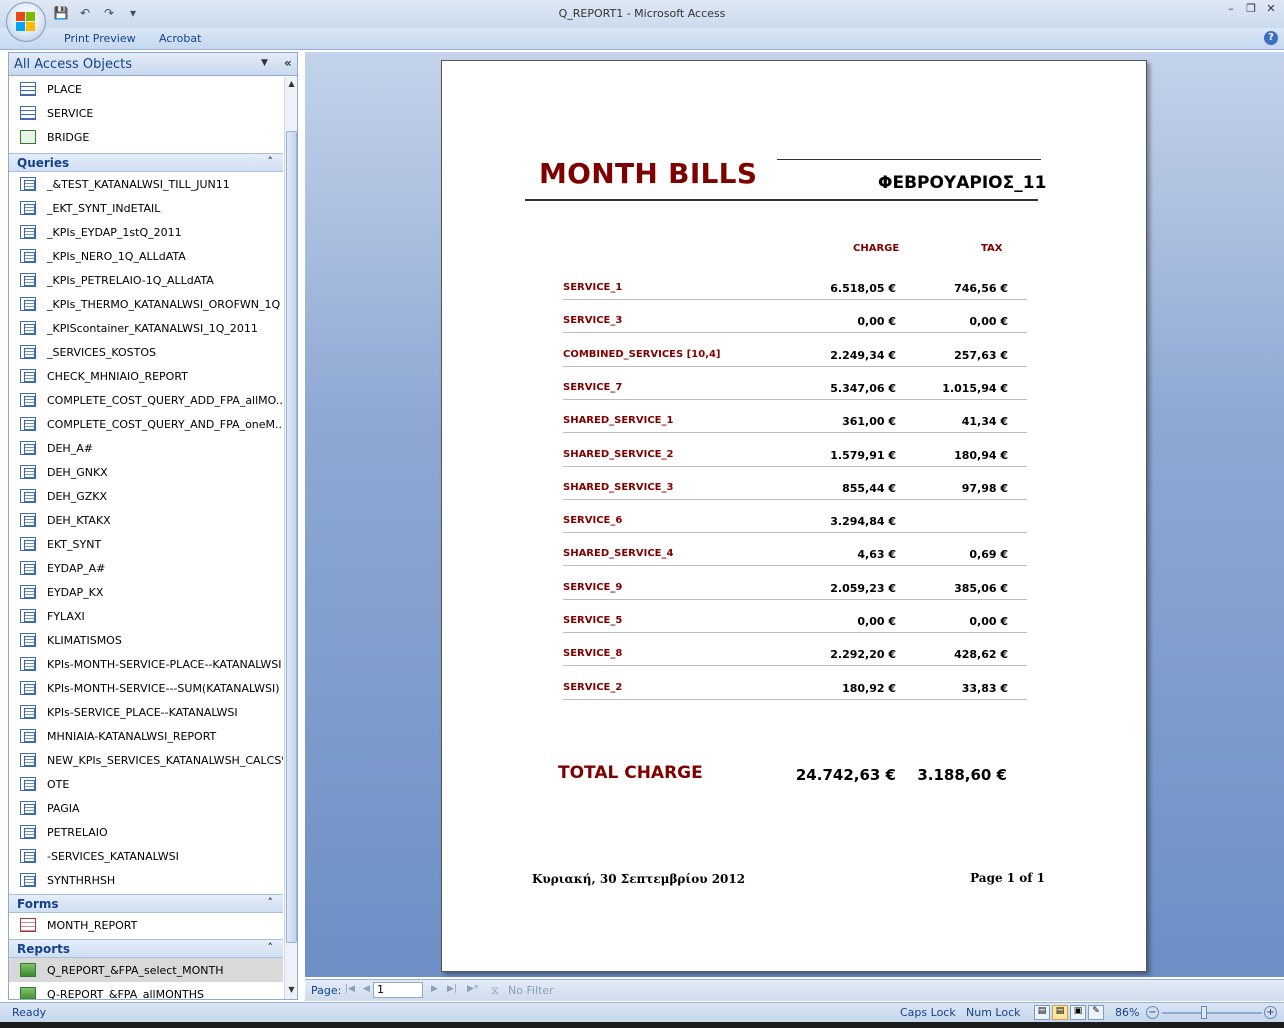  I want to click on chevron-down-icon: ▼, so click(264, 63).